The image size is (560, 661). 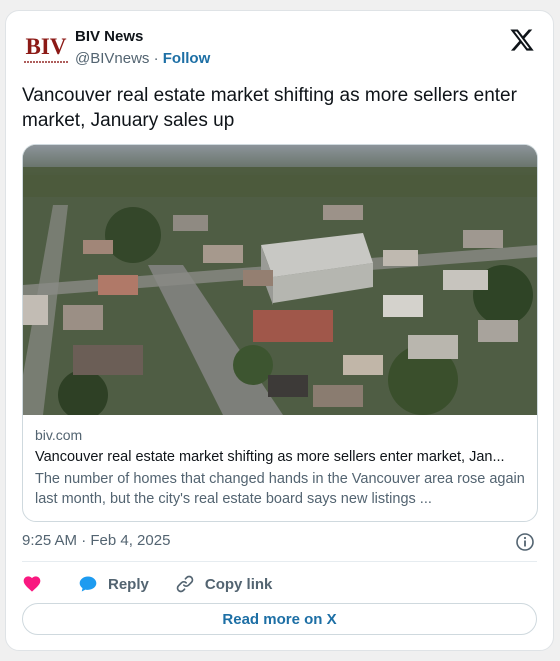 What do you see at coordinates (46, 61) in the screenshot?
I see `avatar-tagline-decoration` at bounding box center [46, 61].